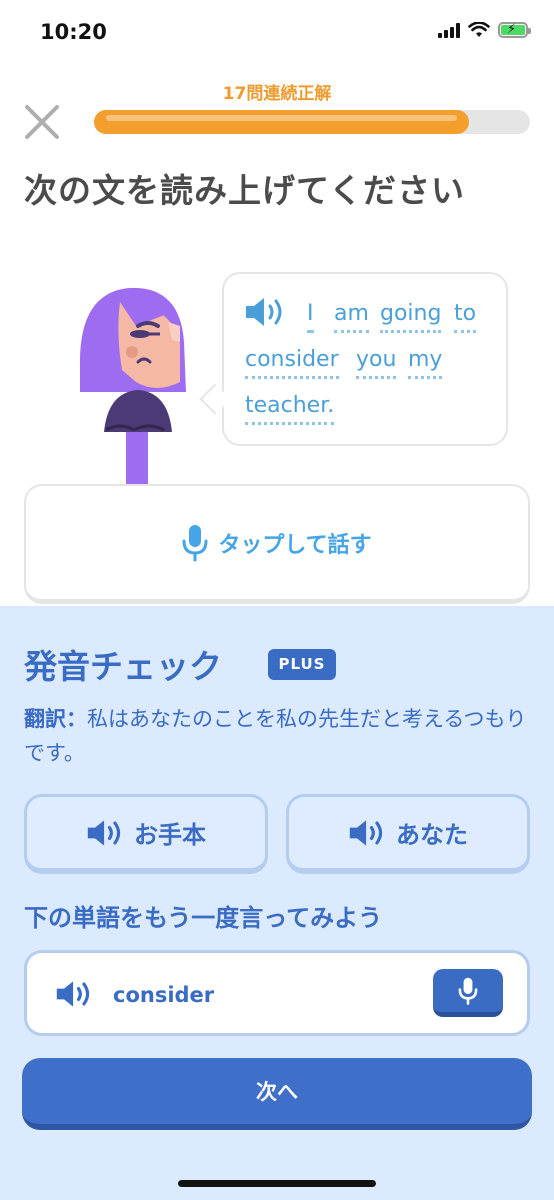  Describe the element at coordinates (376, 362) in the screenshot. I see `prompt-word: you` at that location.